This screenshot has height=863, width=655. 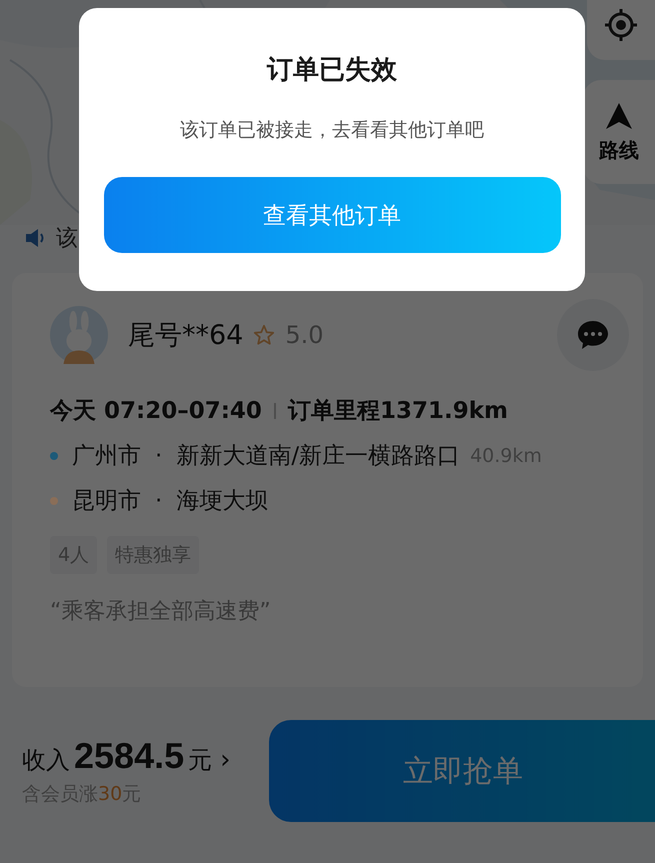 I want to click on view-other-orders-button: 查看其他订单, so click(x=332, y=215).